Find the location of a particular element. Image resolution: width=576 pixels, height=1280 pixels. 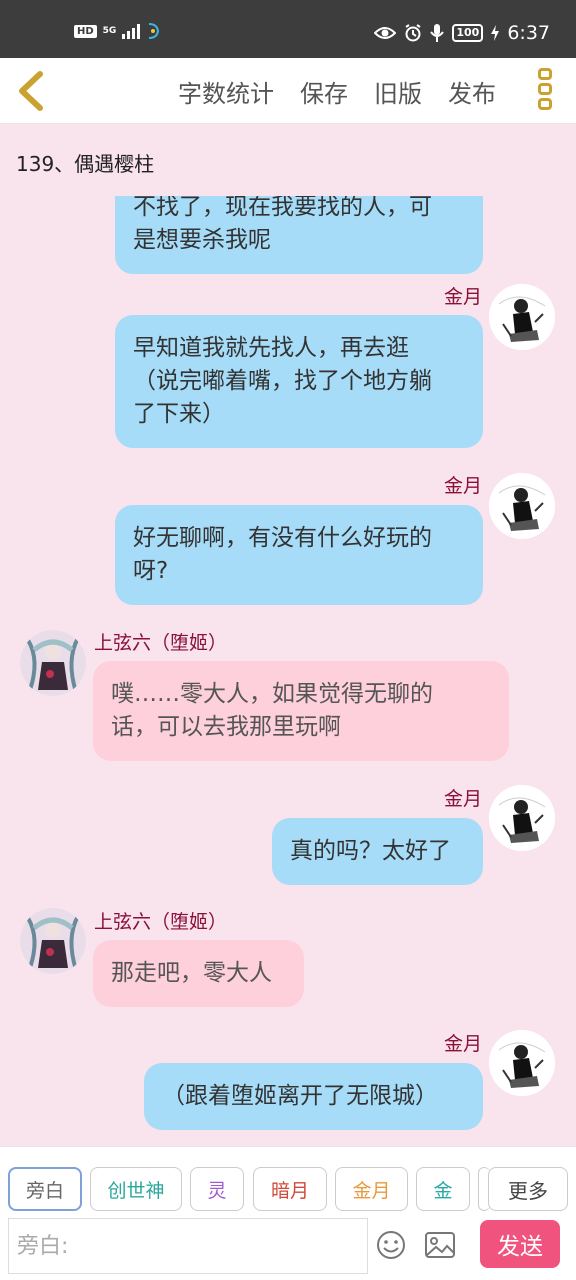

message-line: 真的吗？太好了 is located at coordinates (370, 851).